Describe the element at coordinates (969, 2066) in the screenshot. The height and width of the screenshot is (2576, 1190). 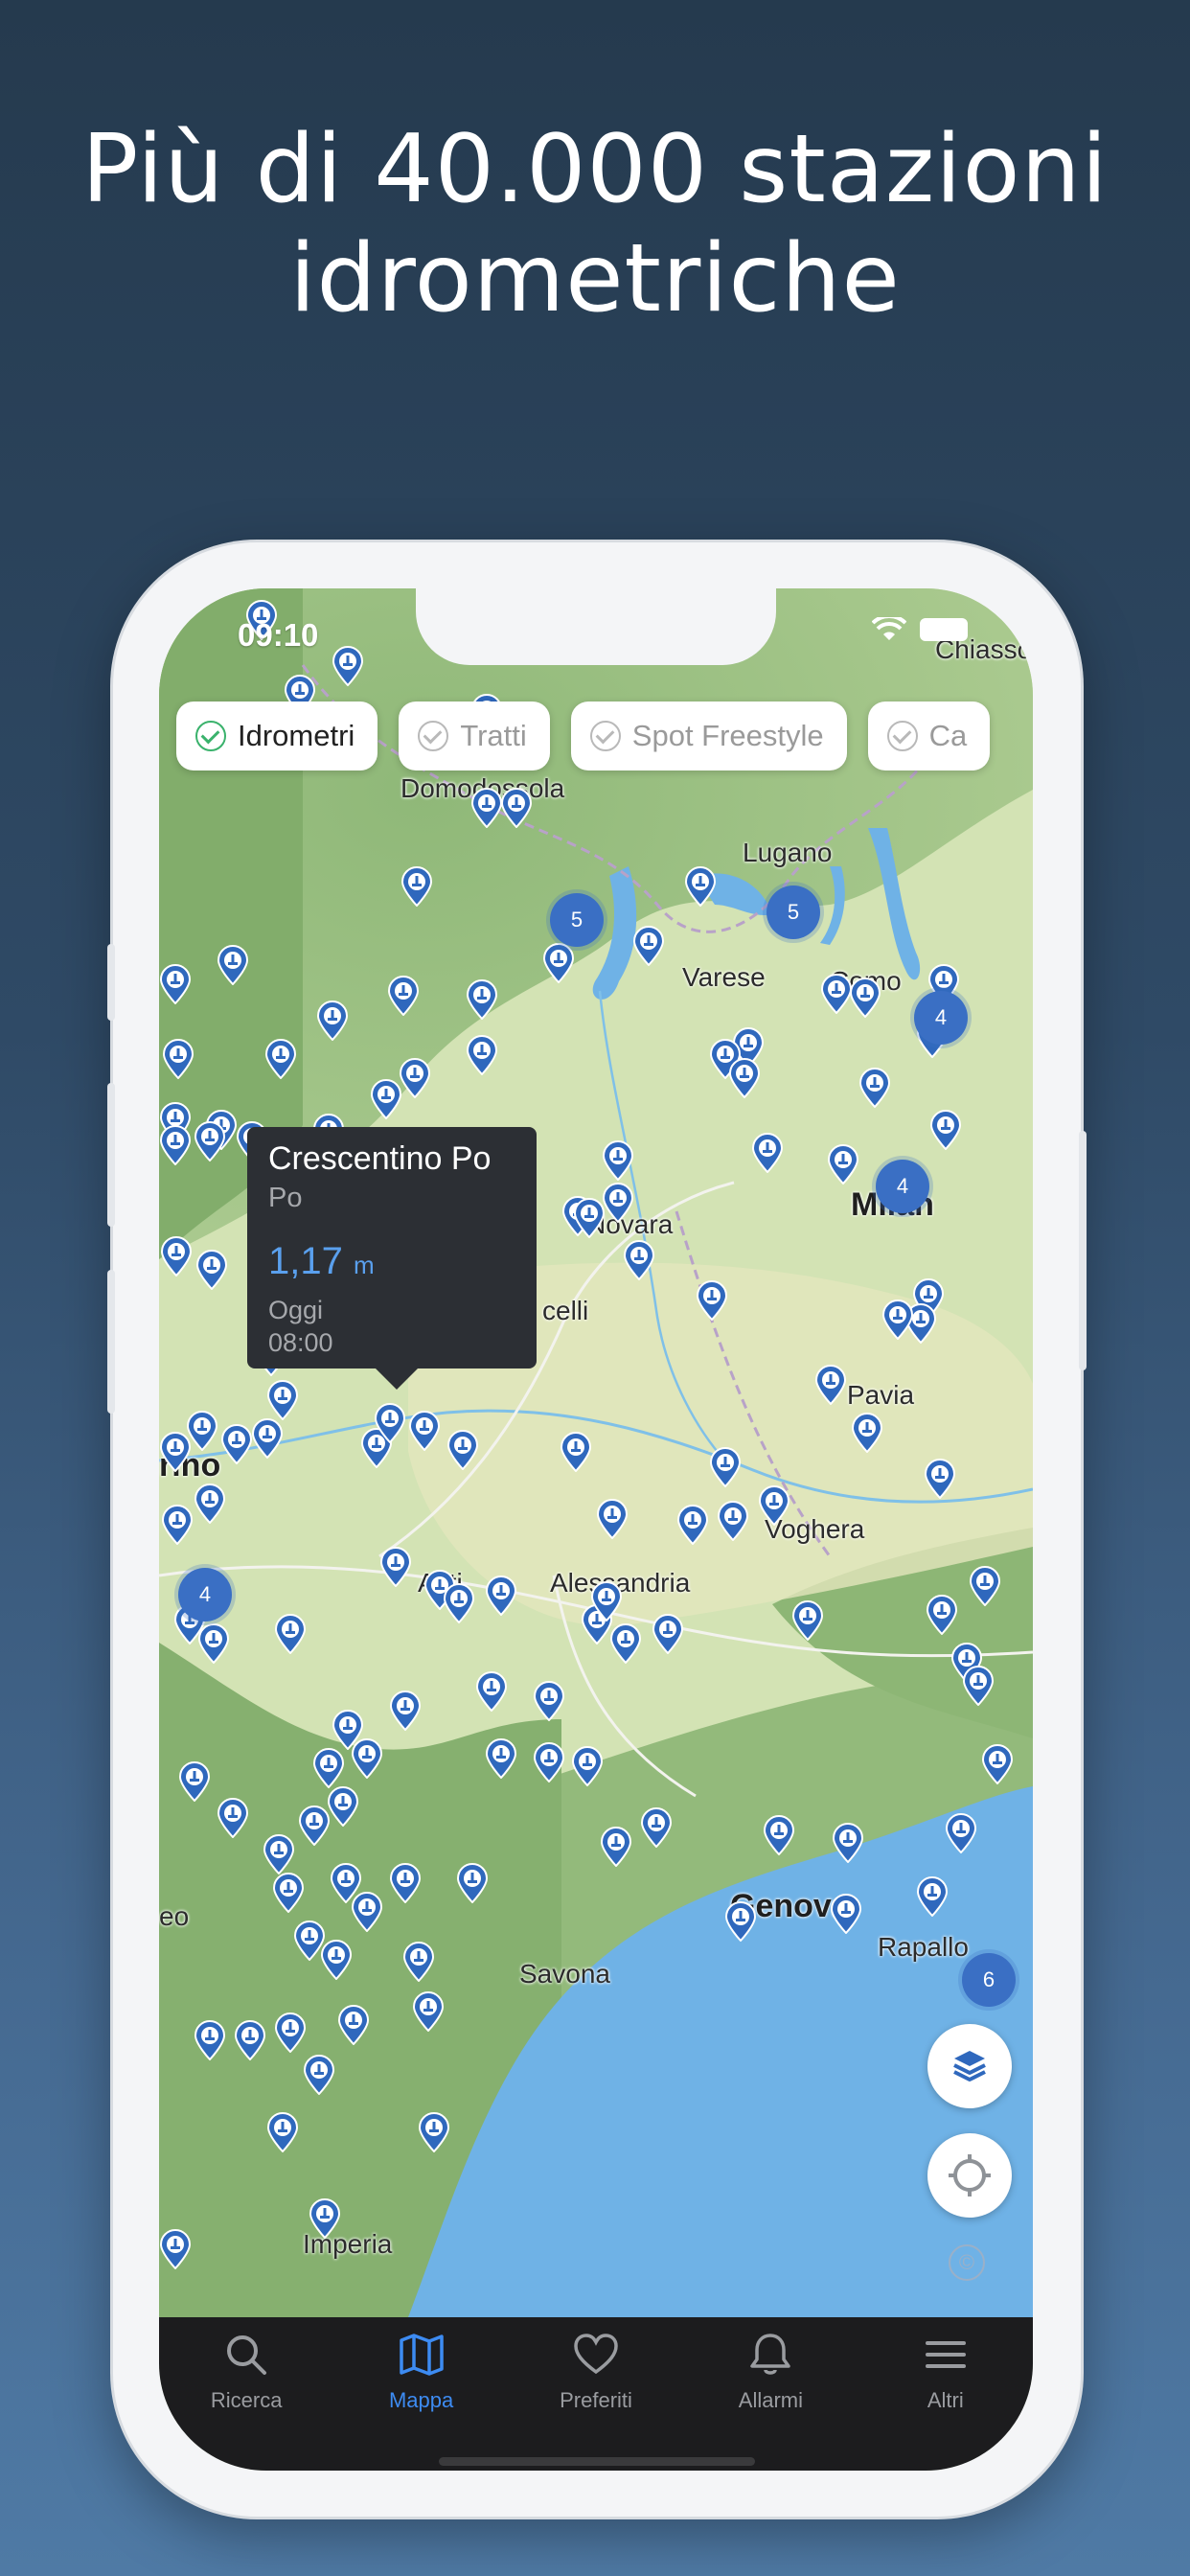
I see `layers-button` at that location.